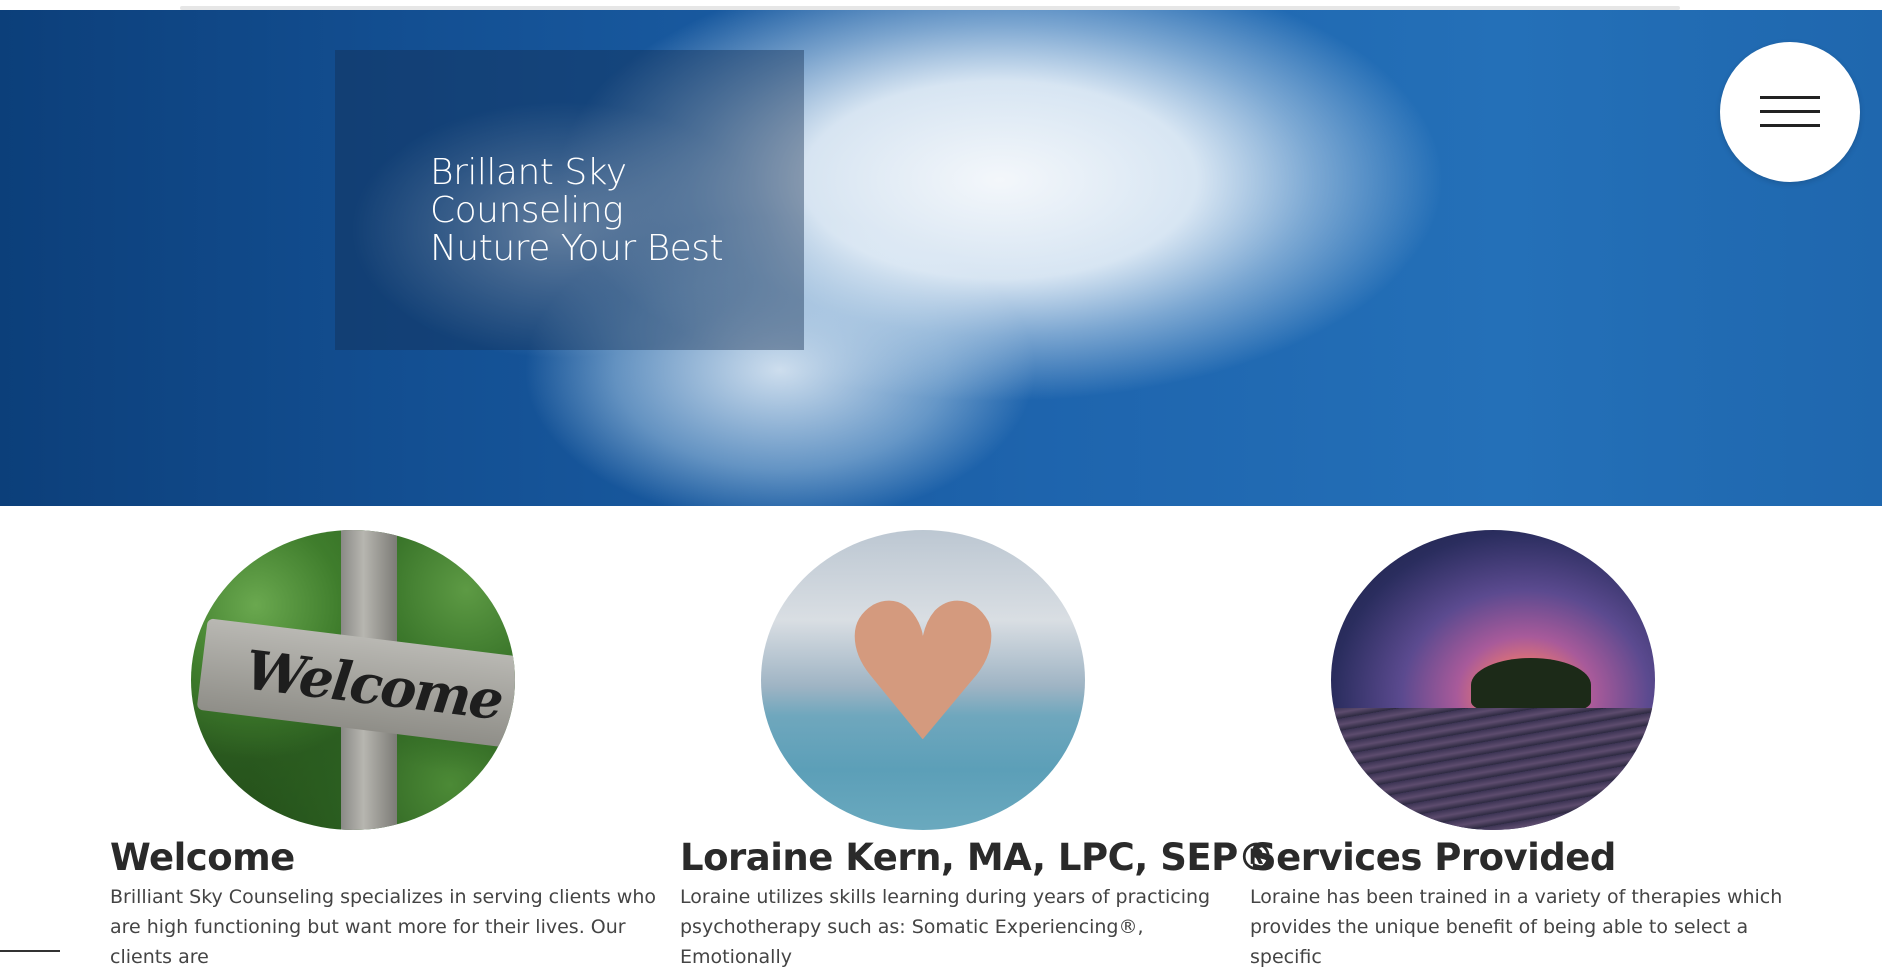  Describe the element at coordinates (923, 673) in the screenshot. I see `heart-icon: ♥` at that location.